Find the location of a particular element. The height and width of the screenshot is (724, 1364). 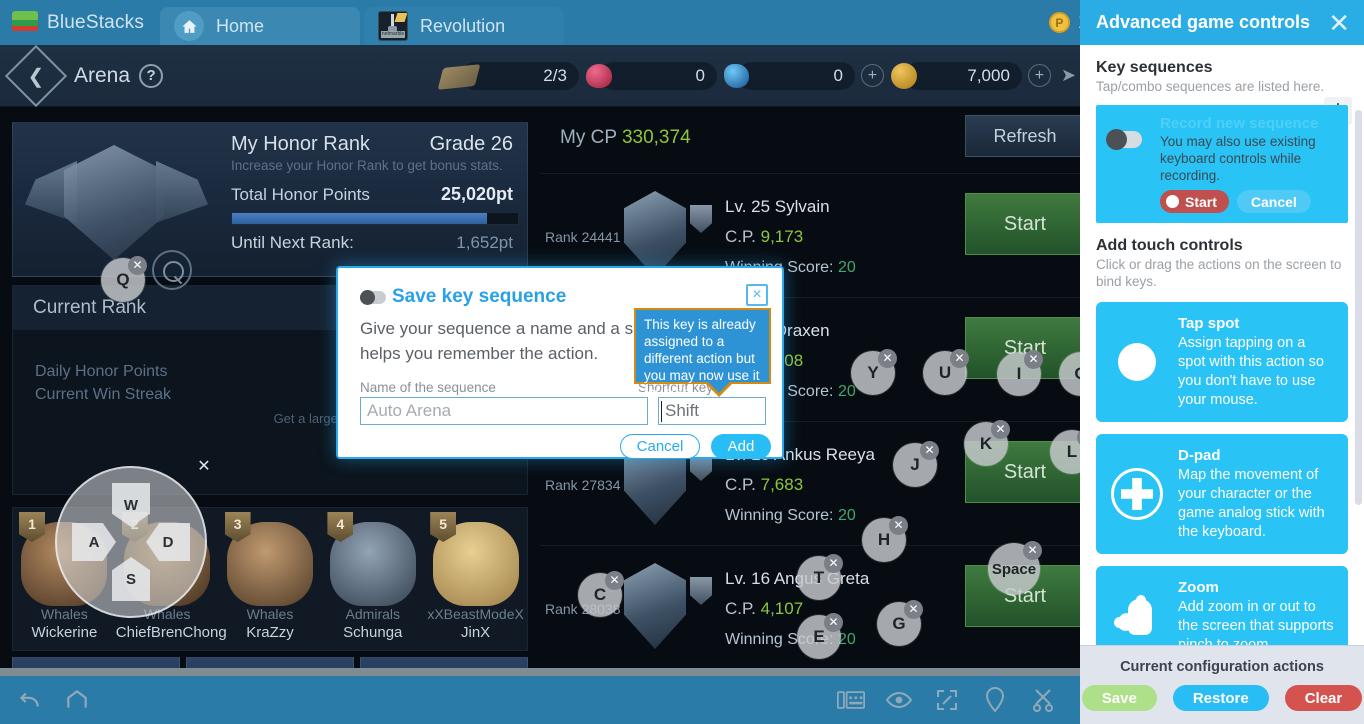

eye-icon is located at coordinates (899, 700).